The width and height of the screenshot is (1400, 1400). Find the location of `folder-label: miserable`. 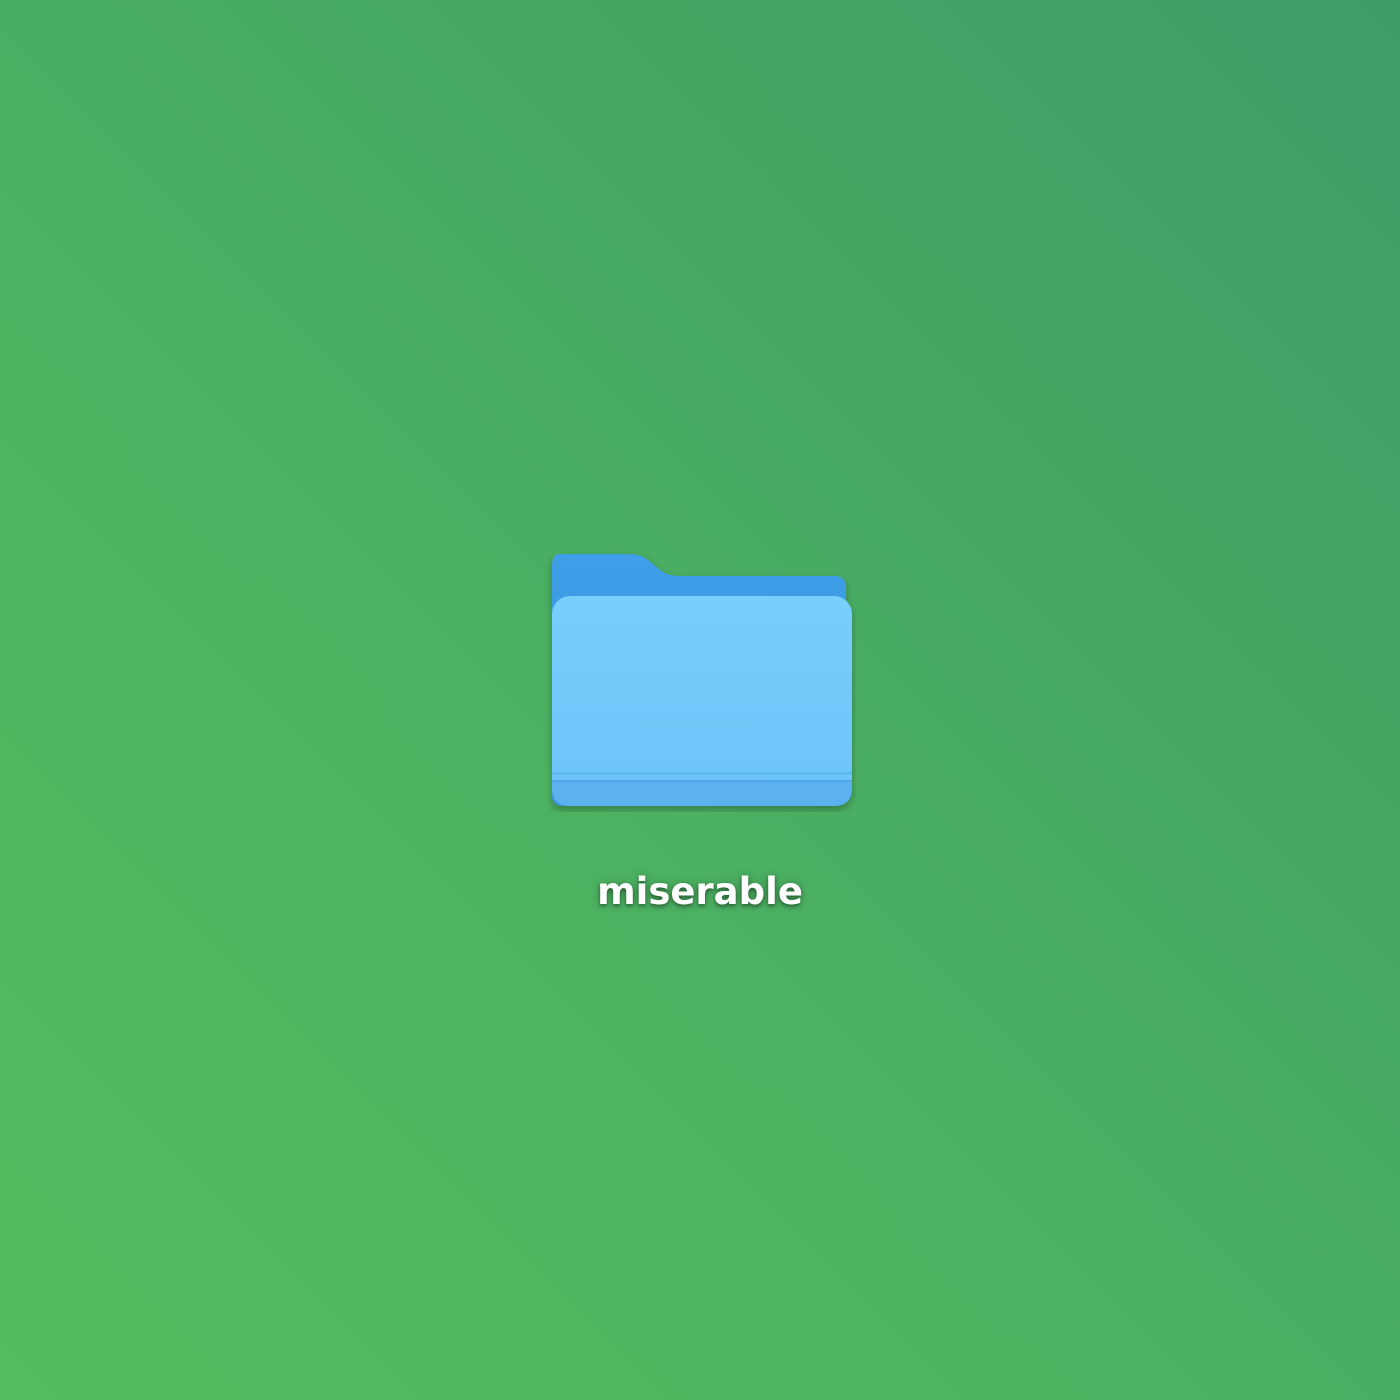

folder-label: miserable is located at coordinates (700, 891).